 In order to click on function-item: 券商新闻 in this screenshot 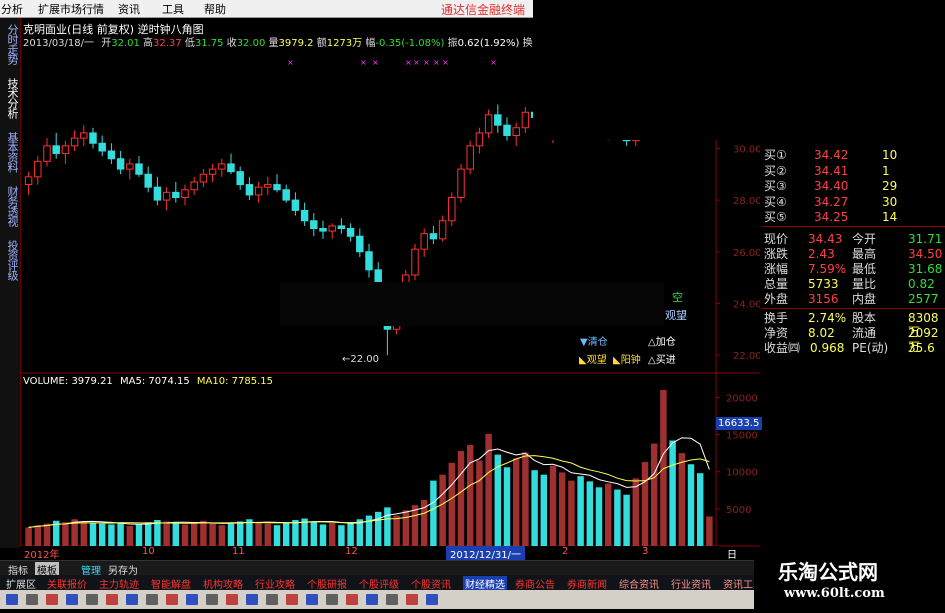, I will do `click(587, 583)`.